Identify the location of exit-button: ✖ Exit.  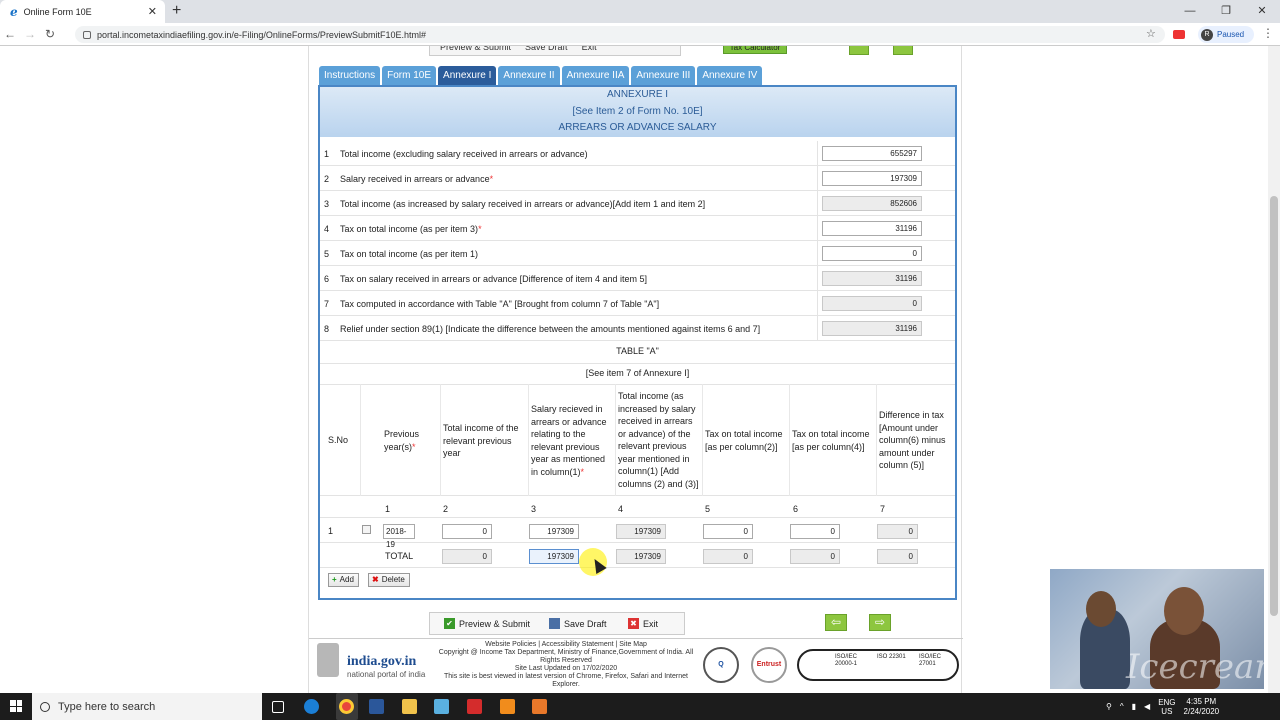
(643, 623).